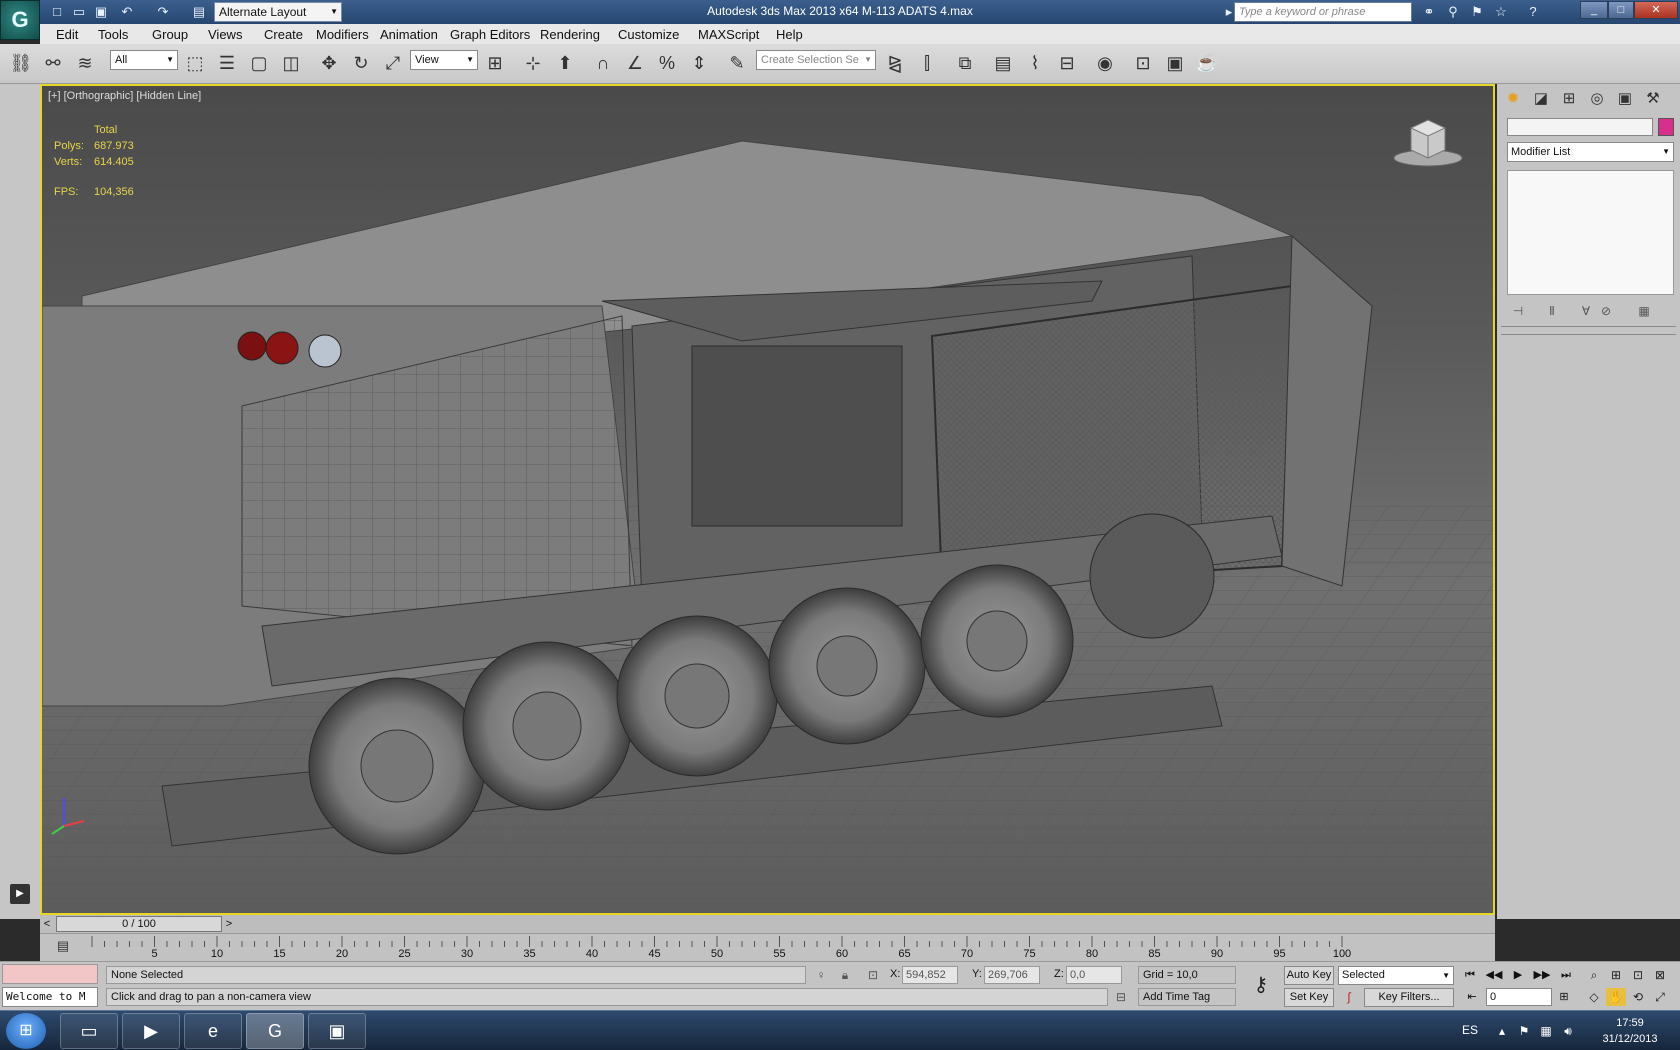 This screenshot has height=1050, width=1680. Describe the element at coordinates (1625, 99) in the screenshot. I see `display-tab-icon: ▣` at that location.